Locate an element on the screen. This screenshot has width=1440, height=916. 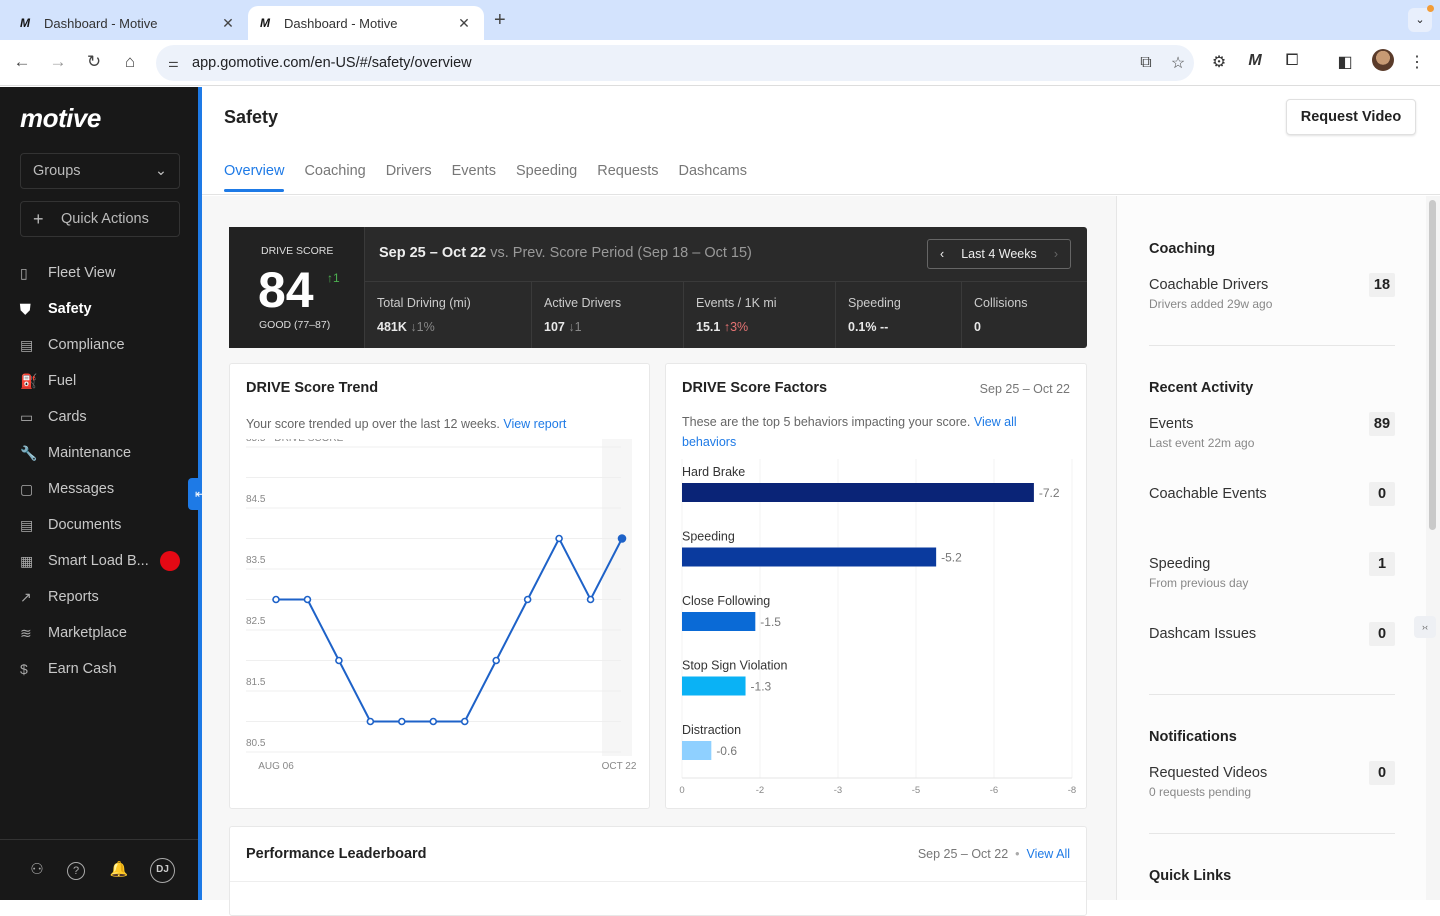
y-tick-label: 84.5 is located at coordinates (256, 499).